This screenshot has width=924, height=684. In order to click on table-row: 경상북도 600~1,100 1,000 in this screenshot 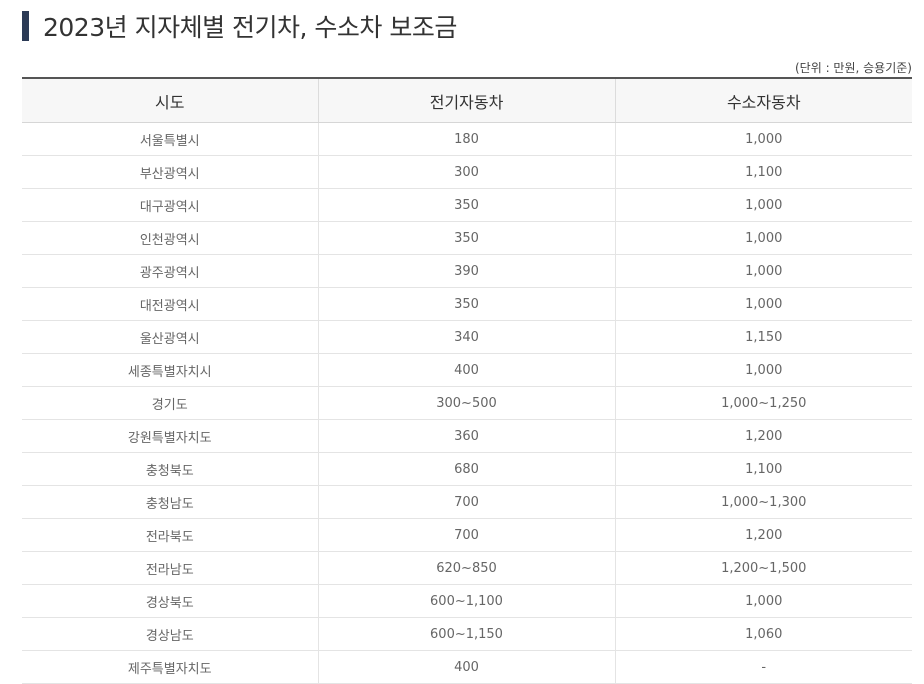, I will do `click(467, 601)`.